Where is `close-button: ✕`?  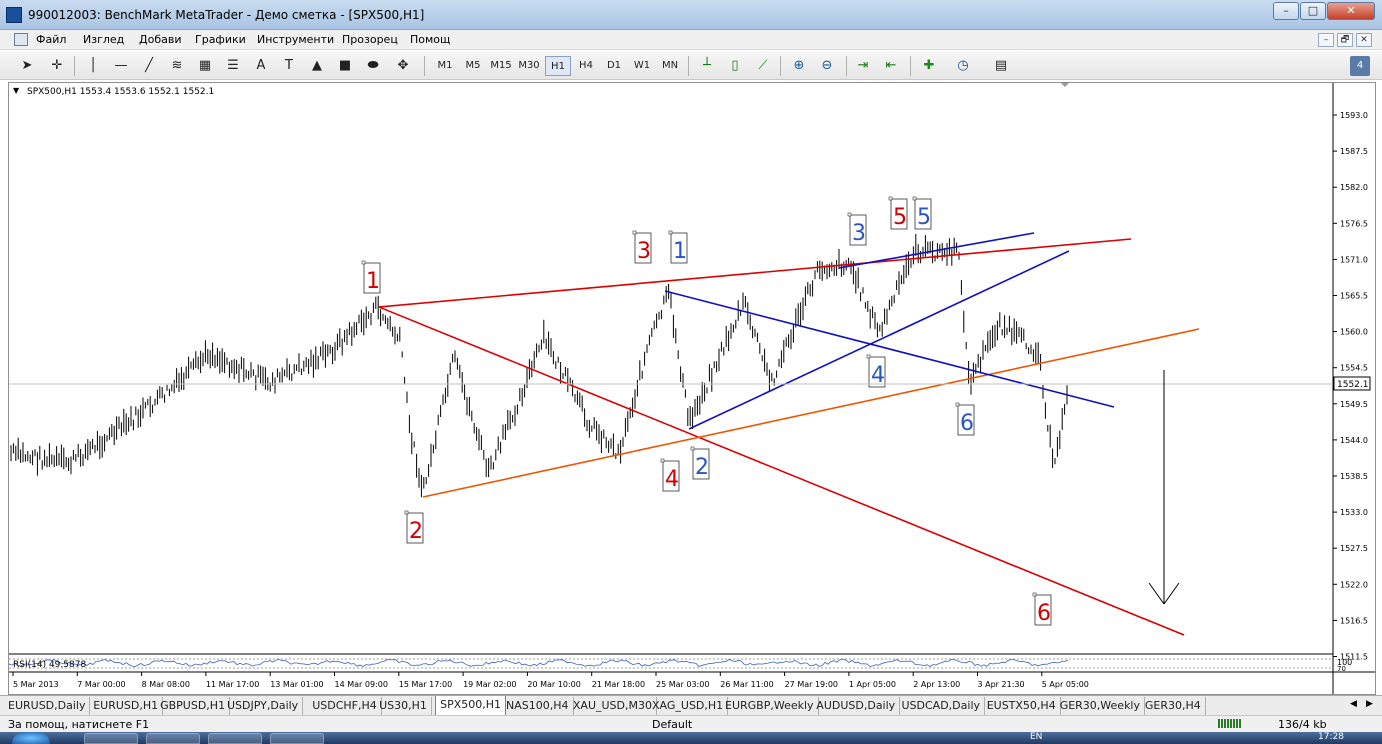
close-button: ✕ is located at coordinates (1351, 11).